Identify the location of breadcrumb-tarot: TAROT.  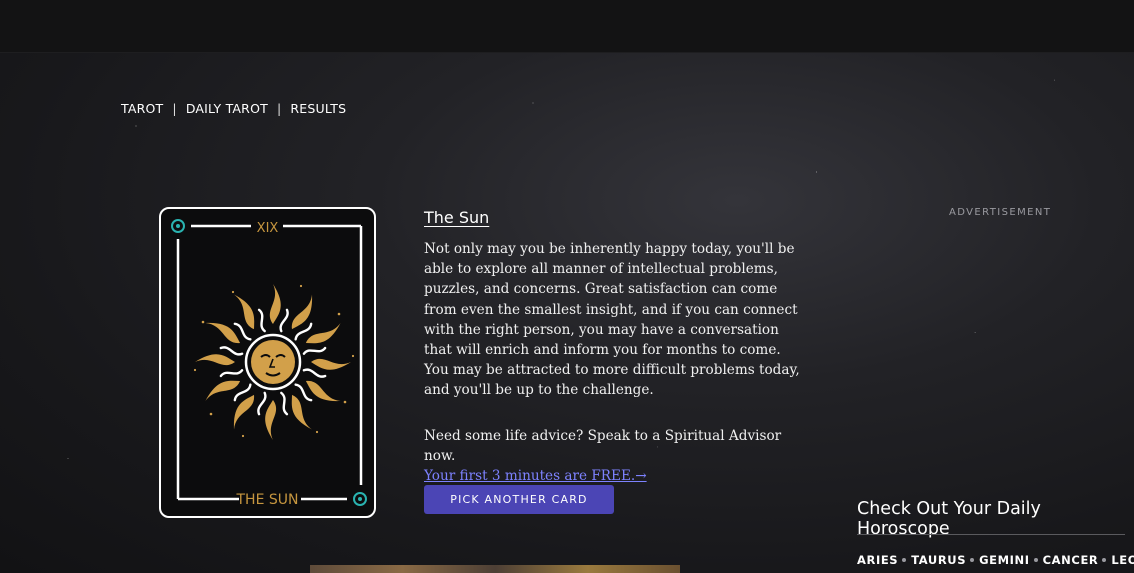
(142, 108).